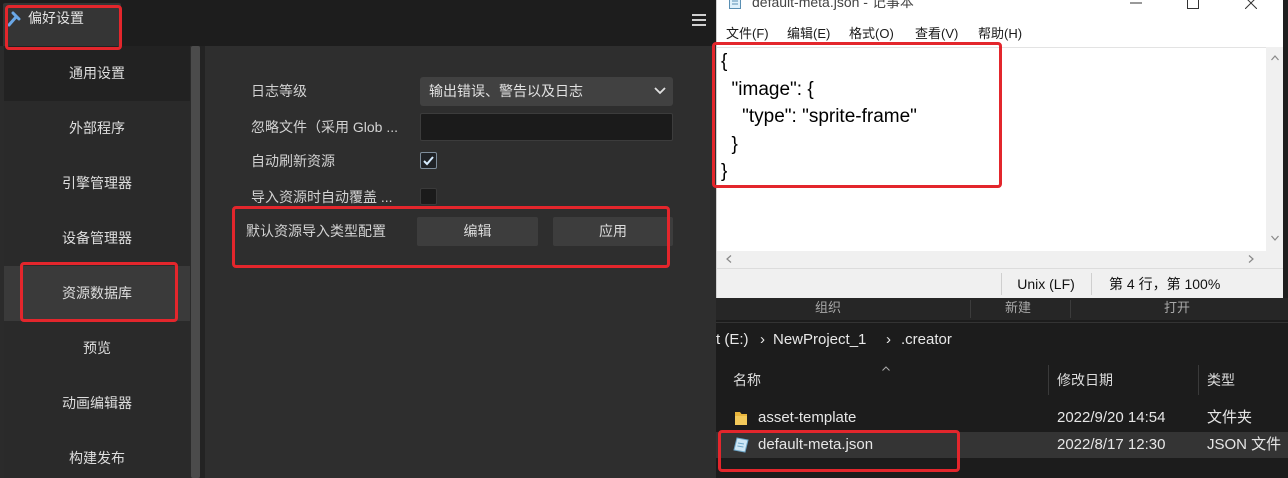 This screenshot has height=478, width=1288. What do you see at coordinates (1251, 259) in the screenshot?
I see `scroll-right-icon` at bounding box center [1251, 259].